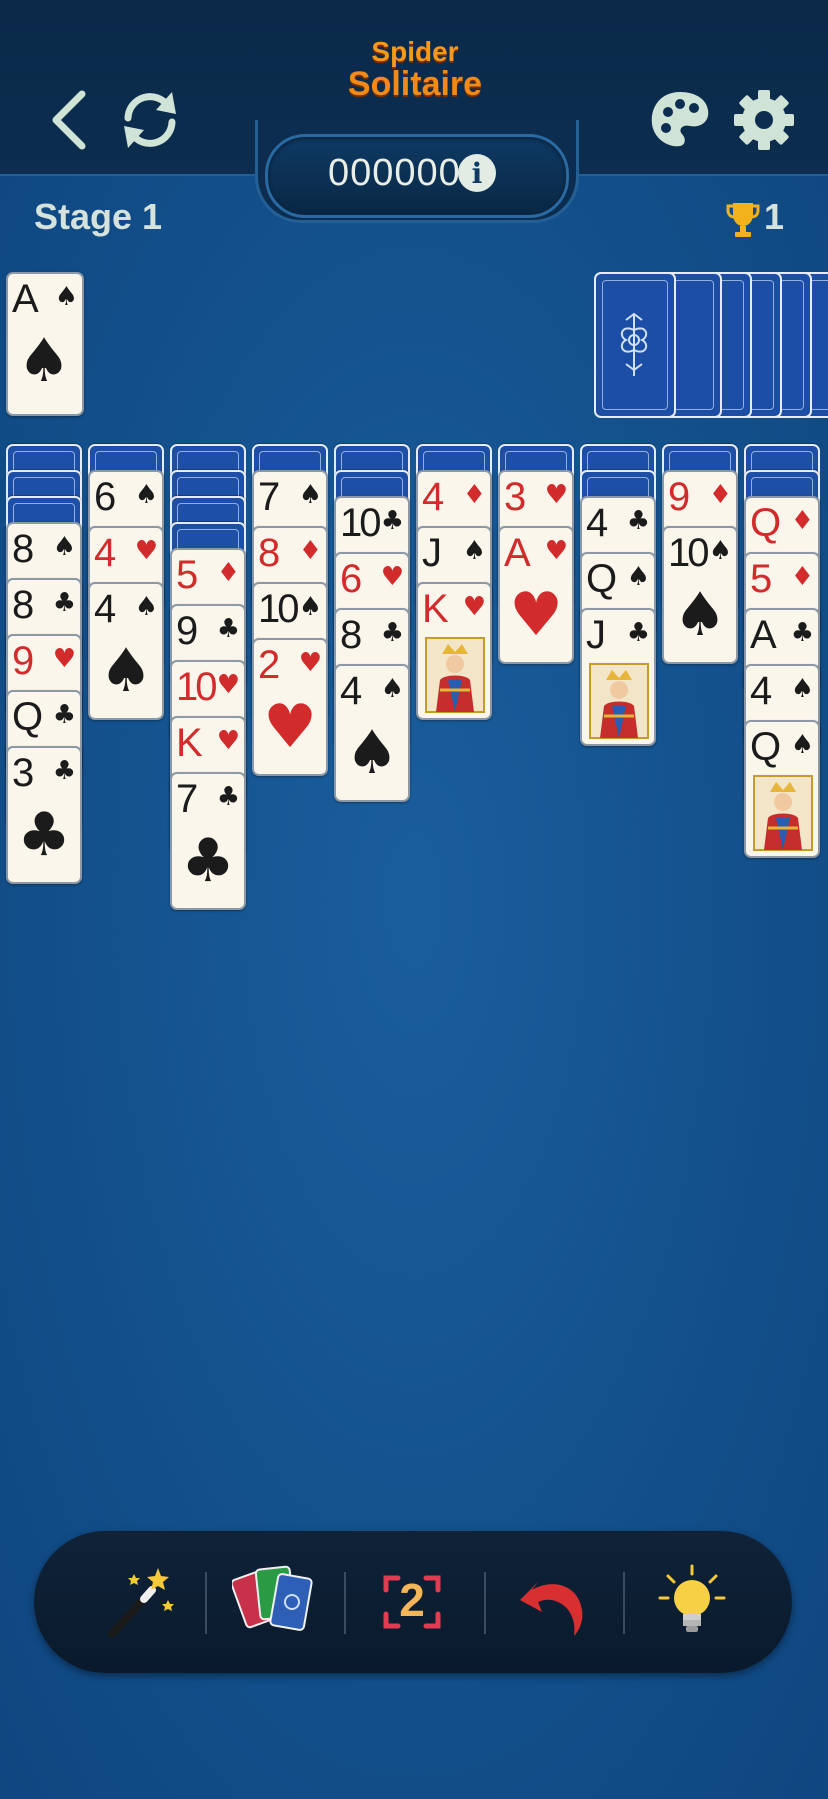 This screenshot has width=828, height=1799. I want to click on card-rank: 5, so click(187, 575).